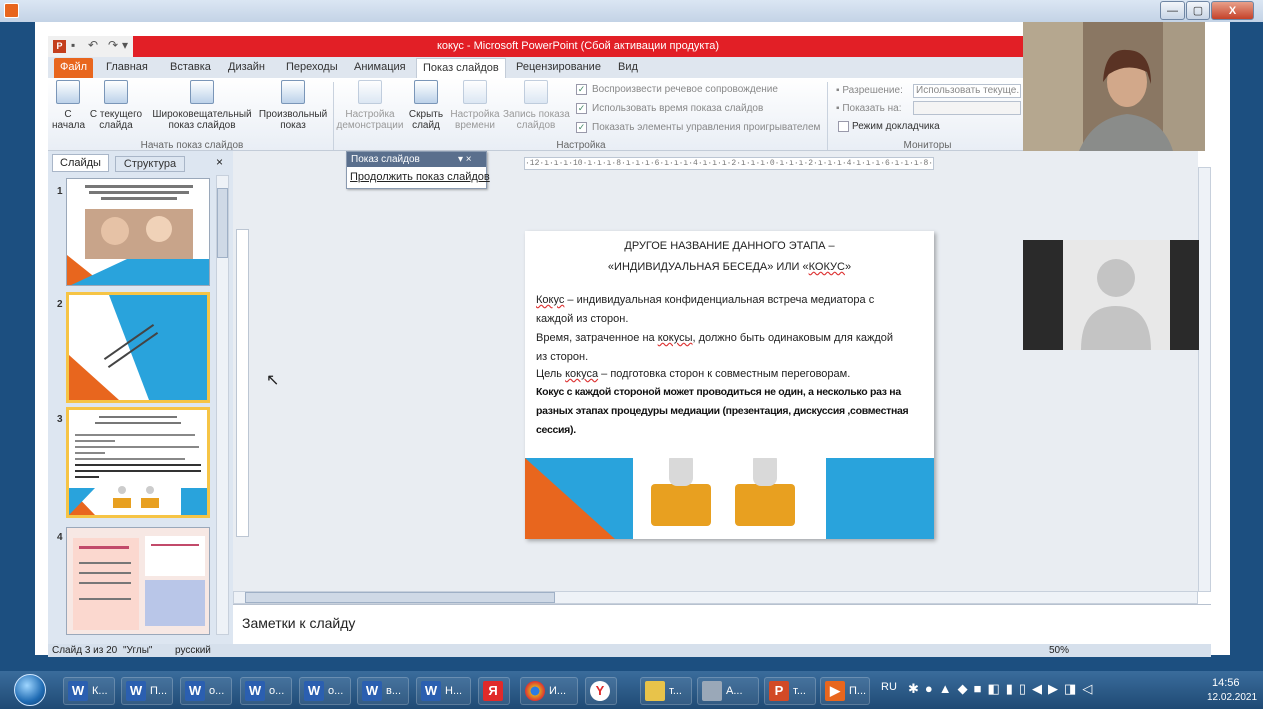  Describe the element at coordinates (420, 177) in the screenshot. I see `resume-slideshow-link: Продолжить показ слайдов` at that location.